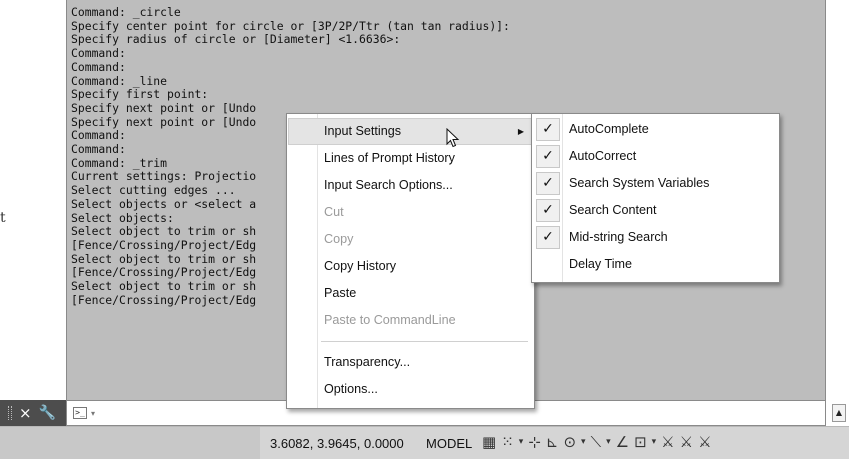 The height and width of the screenshot is (459, 849). Describe the element at coordinates (340, 293) in the screenshot. I see `menu-item-label: Paste` at that location.